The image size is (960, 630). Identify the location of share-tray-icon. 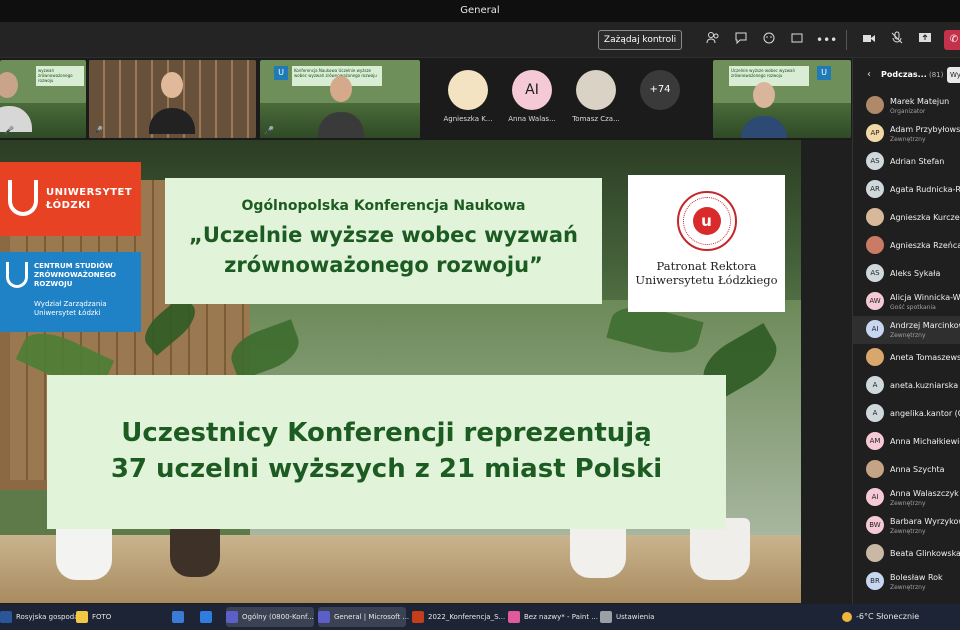
(797, 40).